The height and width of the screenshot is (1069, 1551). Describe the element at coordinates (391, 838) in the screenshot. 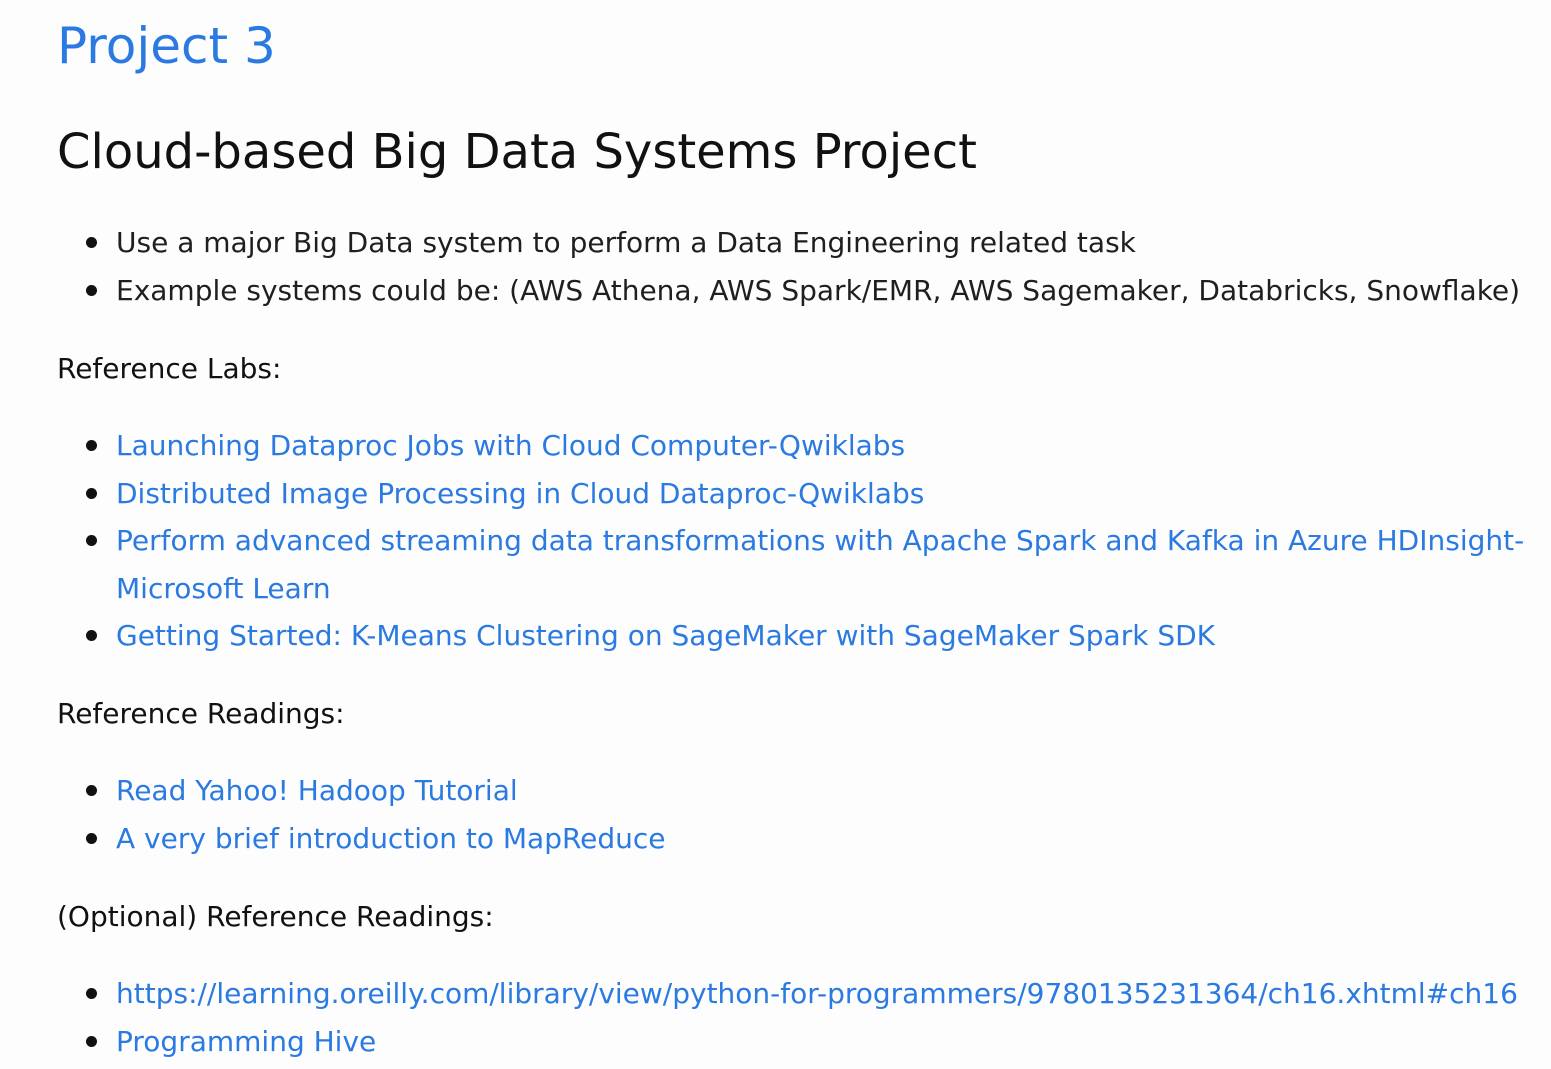

I see `reading-link-mapreduce: A very brief introduction to MapReduce` at that location.